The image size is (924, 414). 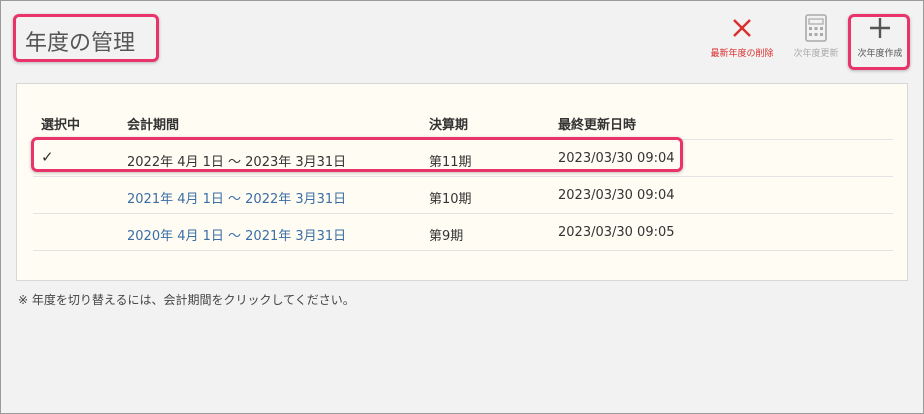 What do you see at coordinates (236, 234) in the screenshot?
I see `period-link: 2020年 4月 1日 〜 2021年 3月31日` at bounding box center [236, 234].